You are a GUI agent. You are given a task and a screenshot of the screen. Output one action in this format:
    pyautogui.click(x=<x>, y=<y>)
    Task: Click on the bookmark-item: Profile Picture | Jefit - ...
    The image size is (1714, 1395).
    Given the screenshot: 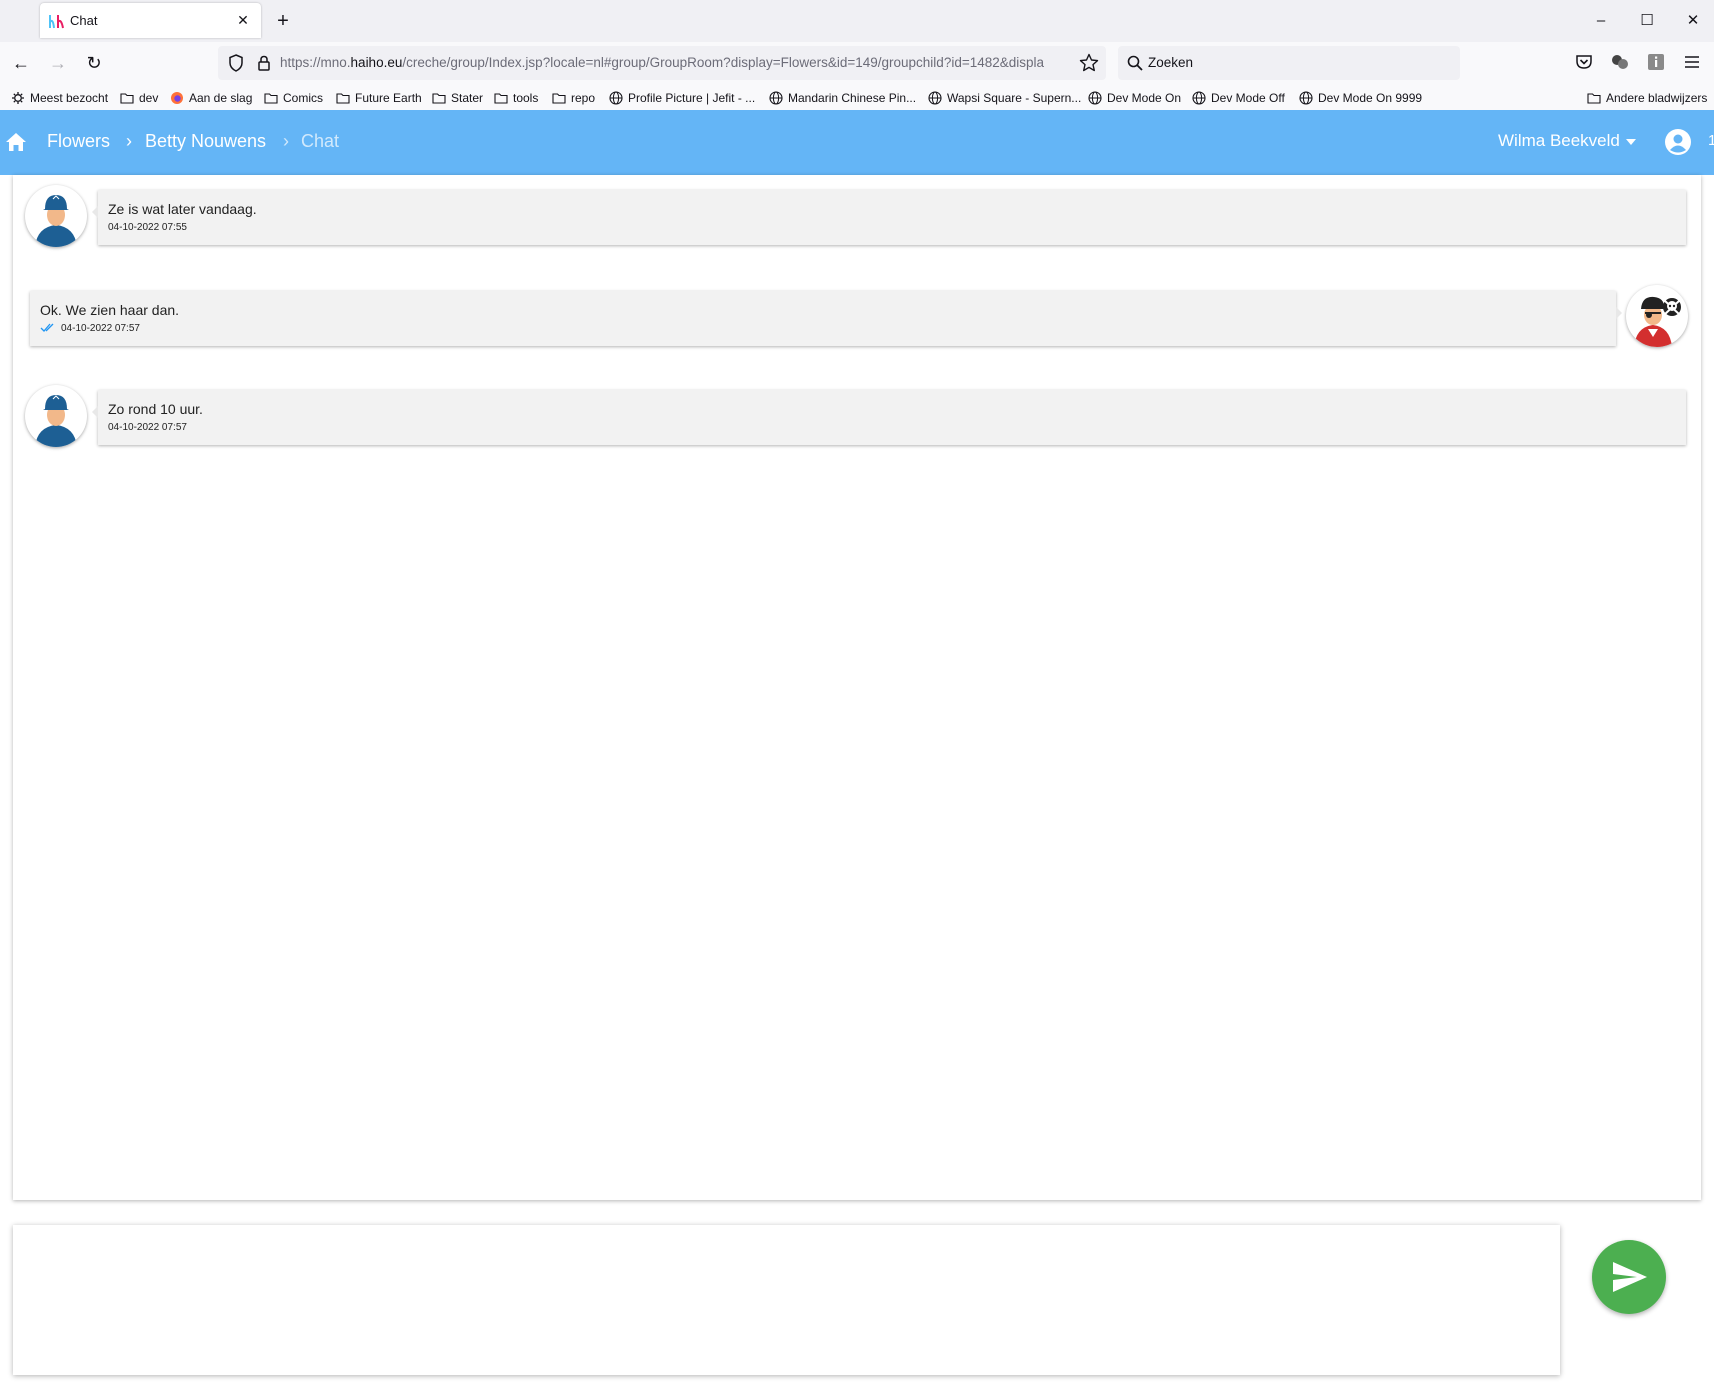 What is the action you would take?
    pyautogui.click(x=682, y=98)
    